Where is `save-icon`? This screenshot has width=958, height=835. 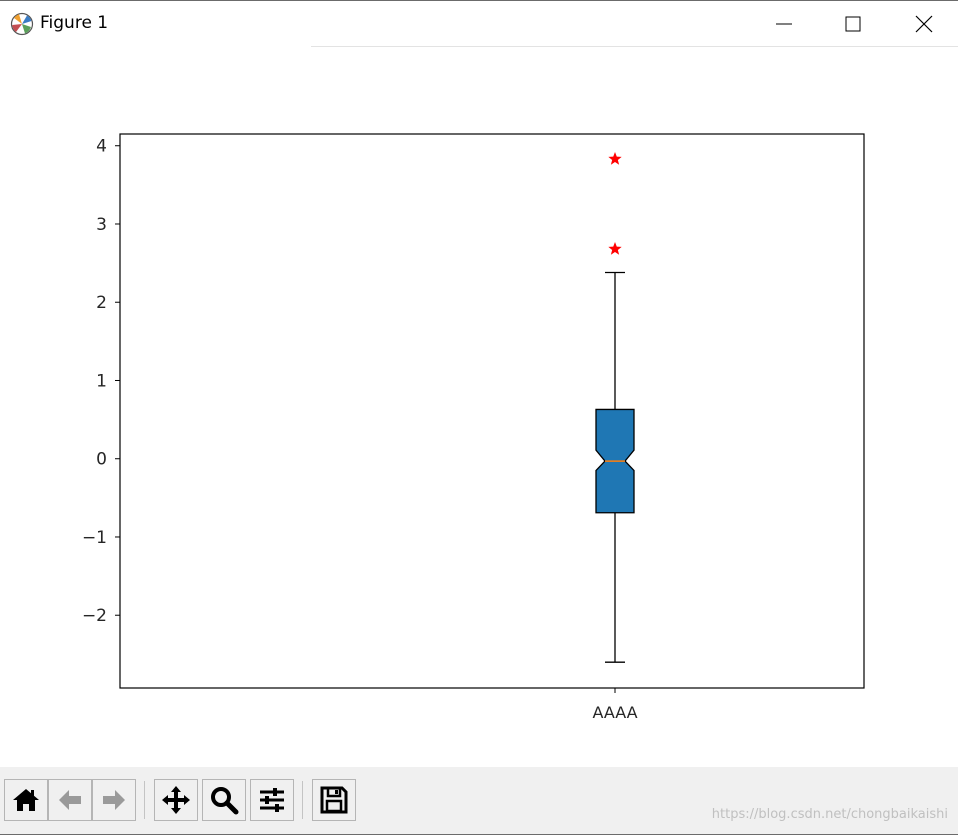 save-icon is located at coordinates (334, 800).